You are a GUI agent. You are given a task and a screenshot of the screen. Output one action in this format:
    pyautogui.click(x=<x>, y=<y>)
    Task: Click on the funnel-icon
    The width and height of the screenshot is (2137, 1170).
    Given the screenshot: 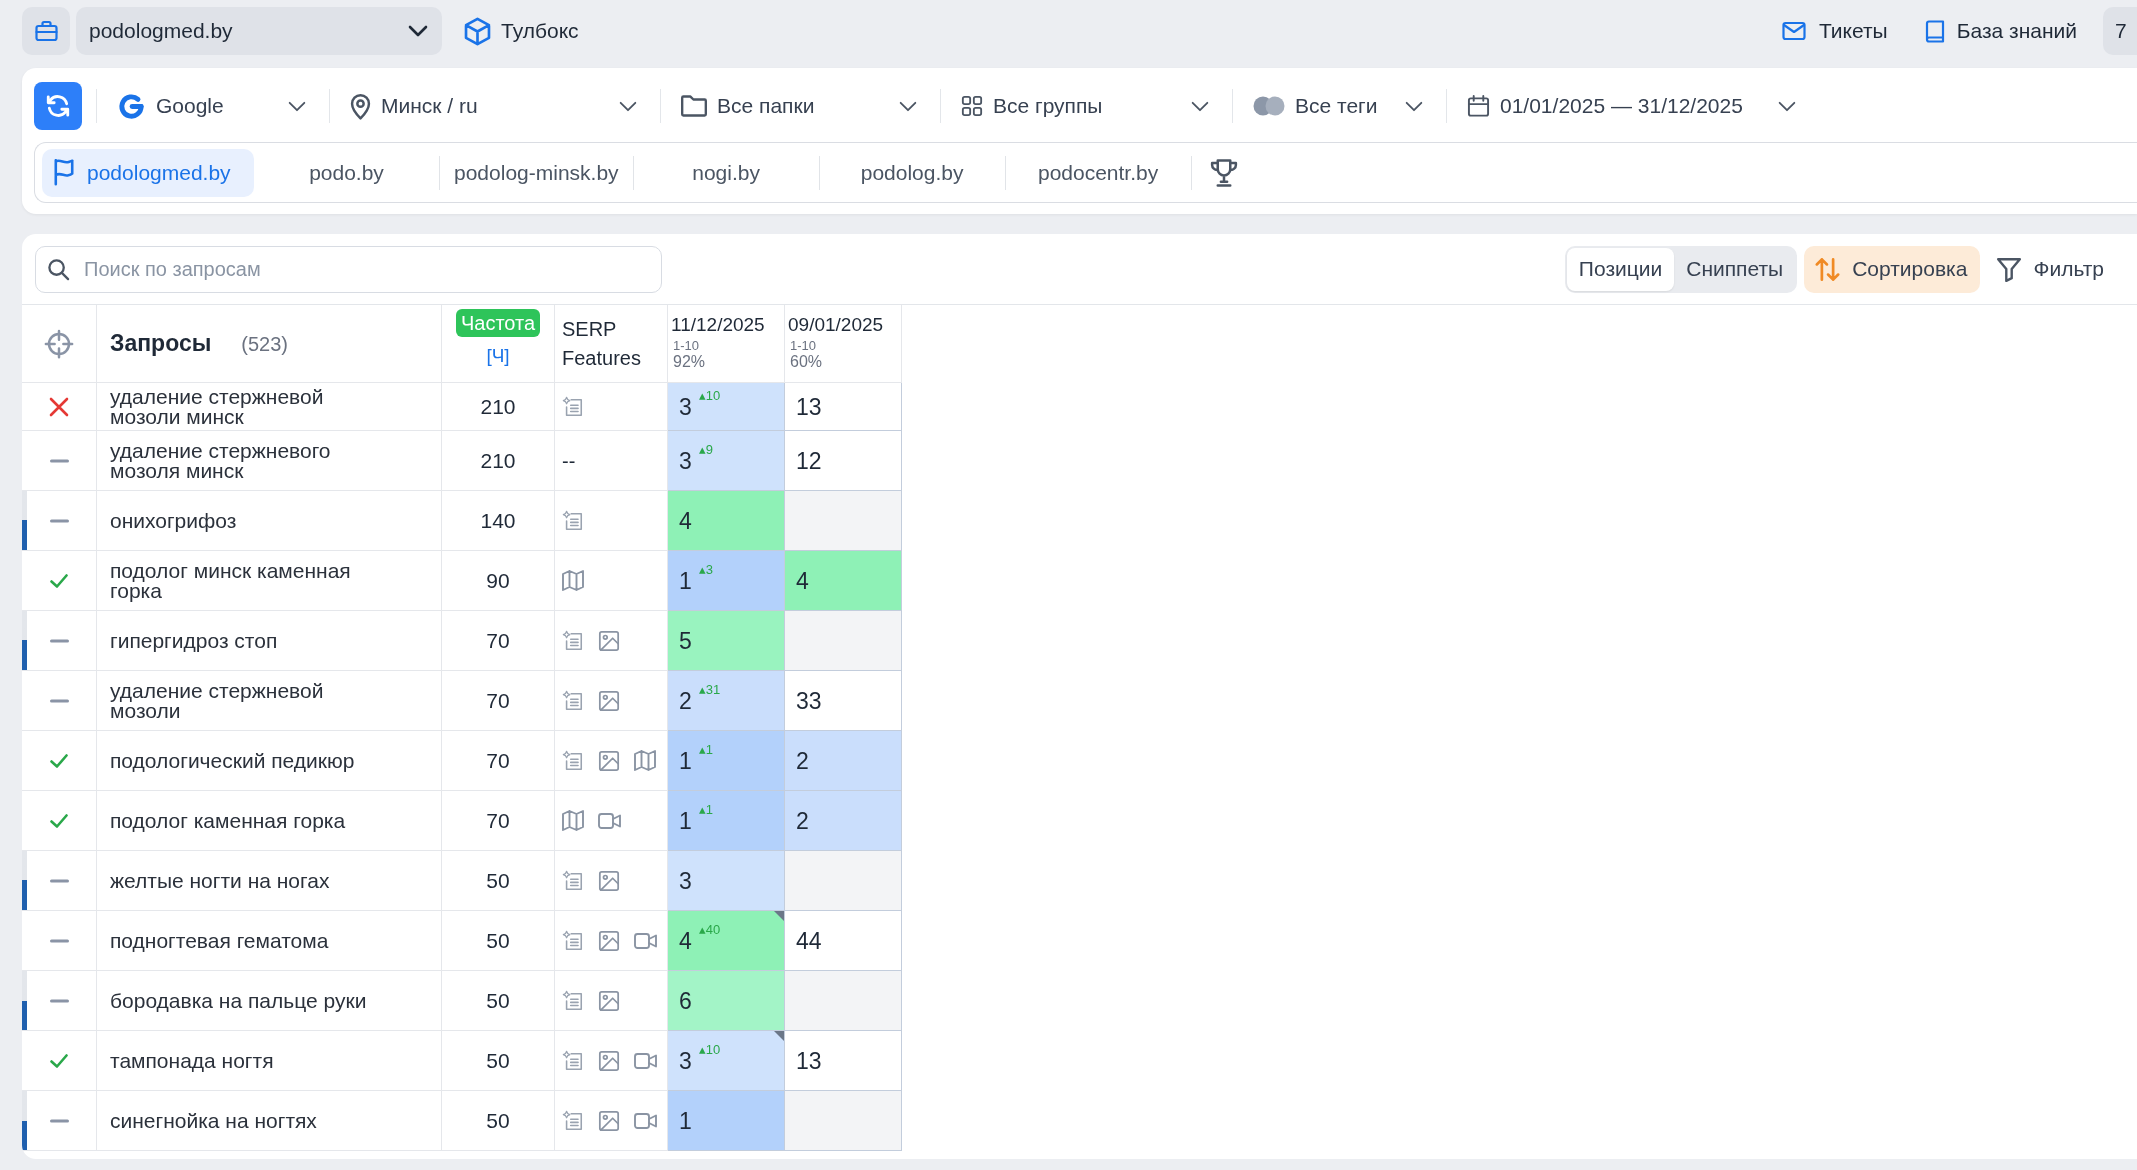 What is the action you would take?
    pyautogui.click(x=2009, y=269)
    